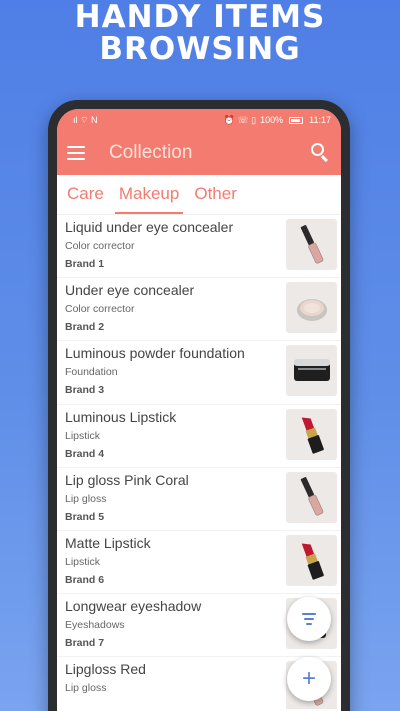 The height and width of the screenshot is (711, 400). Describe the element at coordinates (85, 643) in the screenshot. I see `item-brand: Brand 7` at that location.